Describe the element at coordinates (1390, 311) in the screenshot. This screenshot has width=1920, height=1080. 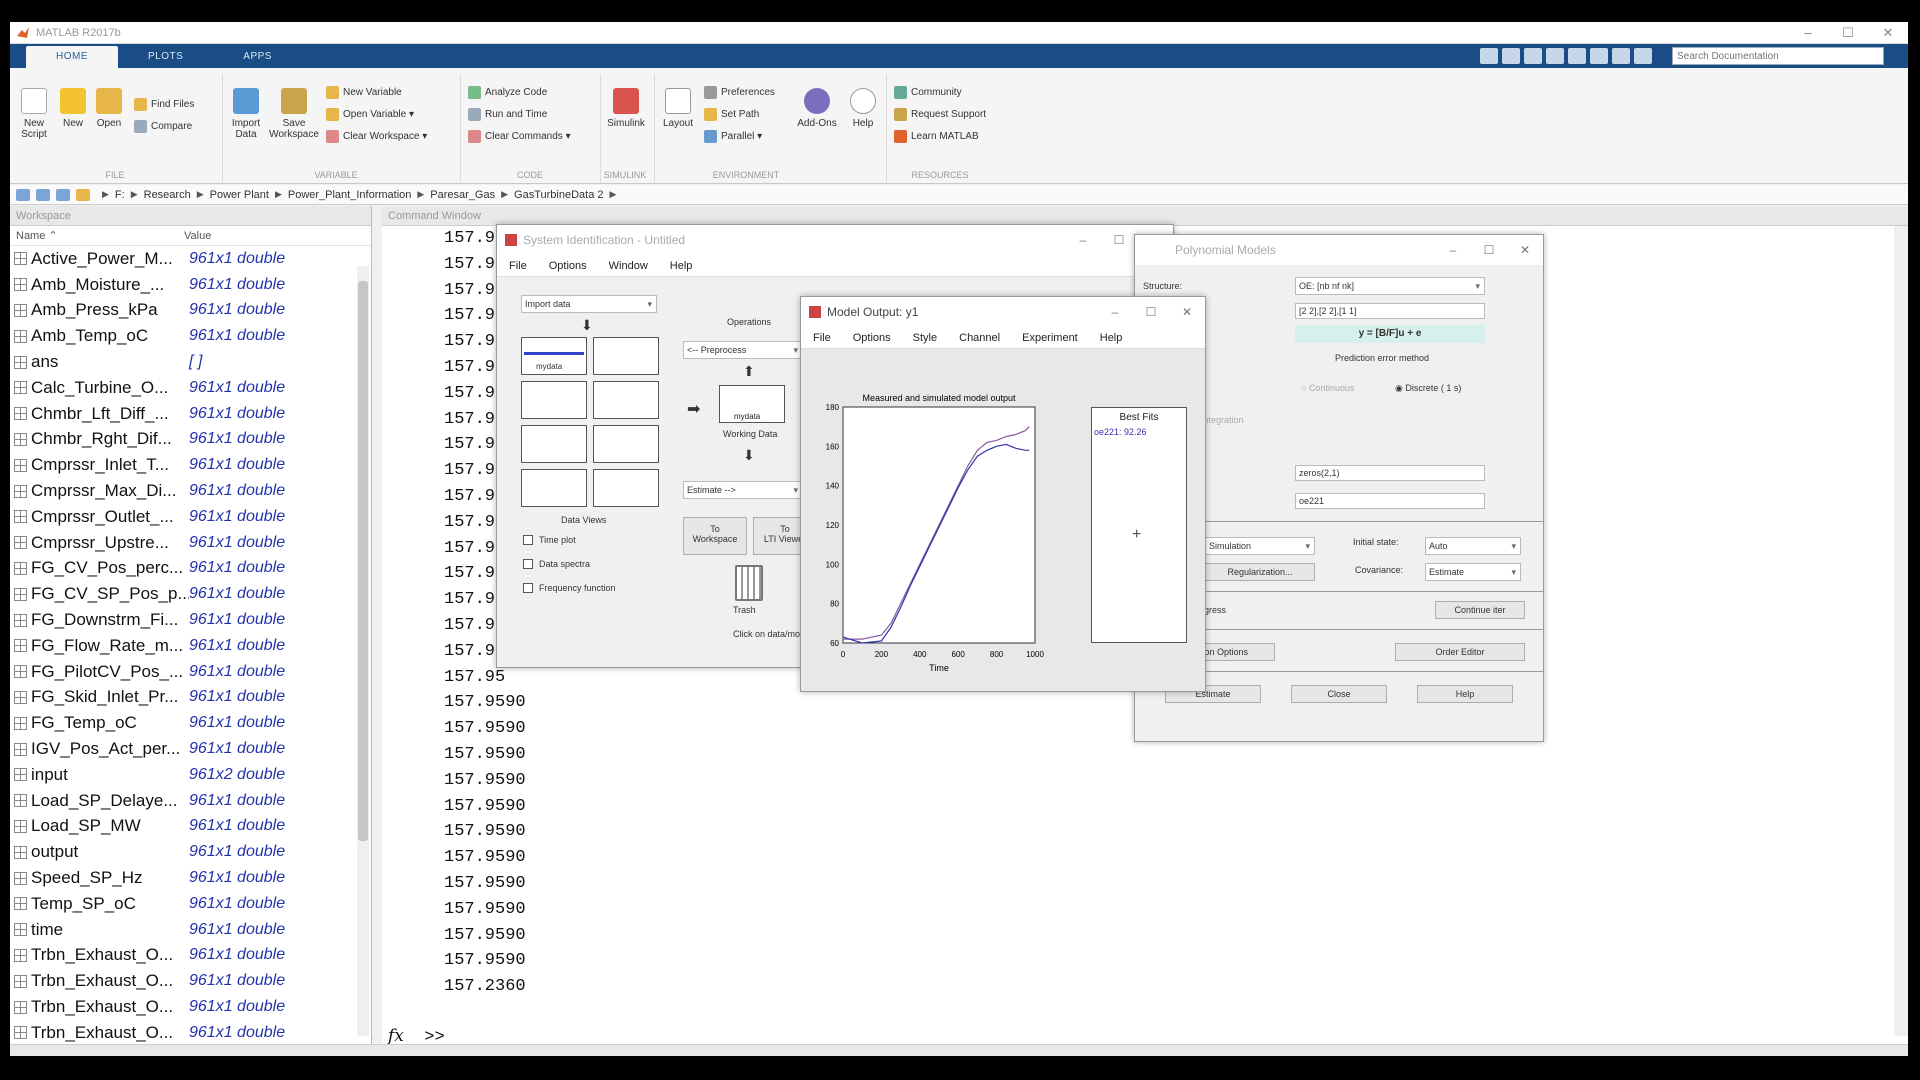
I see `orders-field: [2 2],[2 2],[1 1]` at that location.